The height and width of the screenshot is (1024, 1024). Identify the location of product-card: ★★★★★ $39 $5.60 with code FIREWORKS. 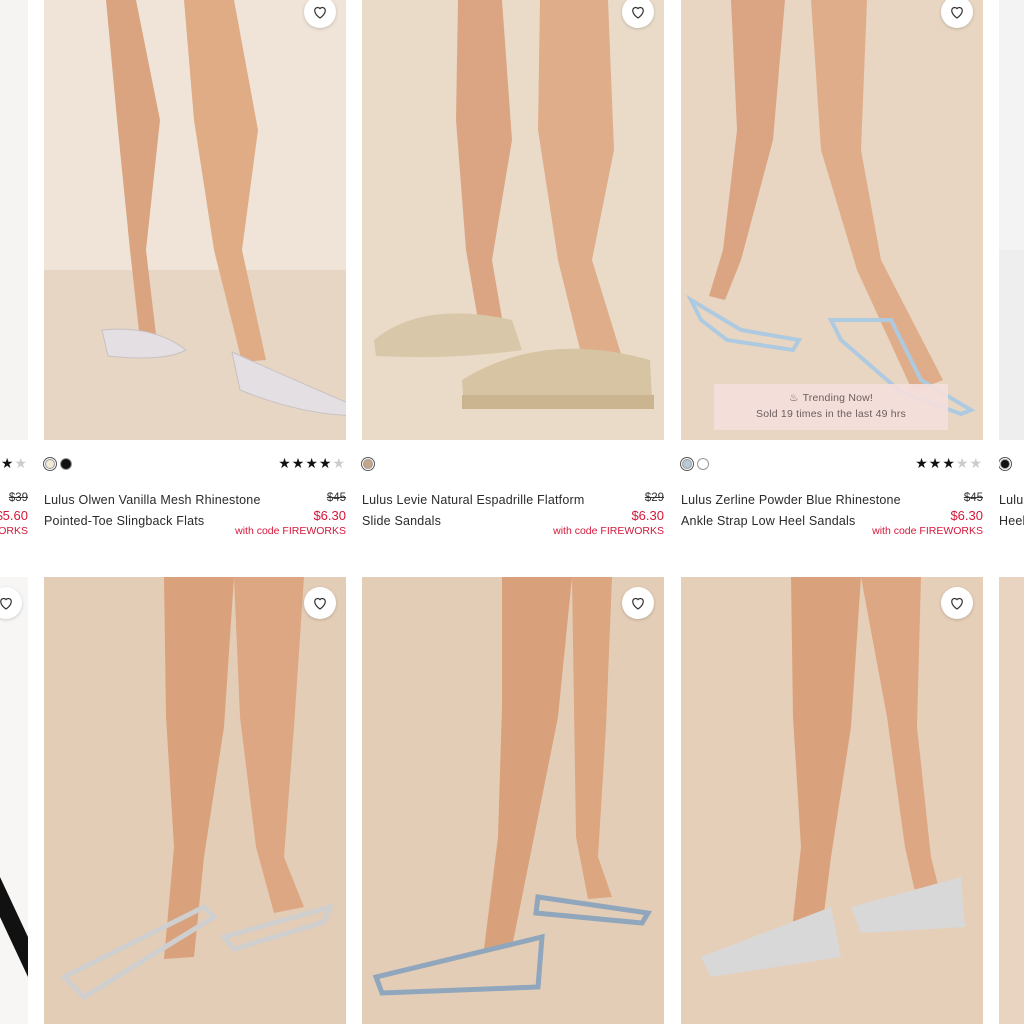
(14, 288).